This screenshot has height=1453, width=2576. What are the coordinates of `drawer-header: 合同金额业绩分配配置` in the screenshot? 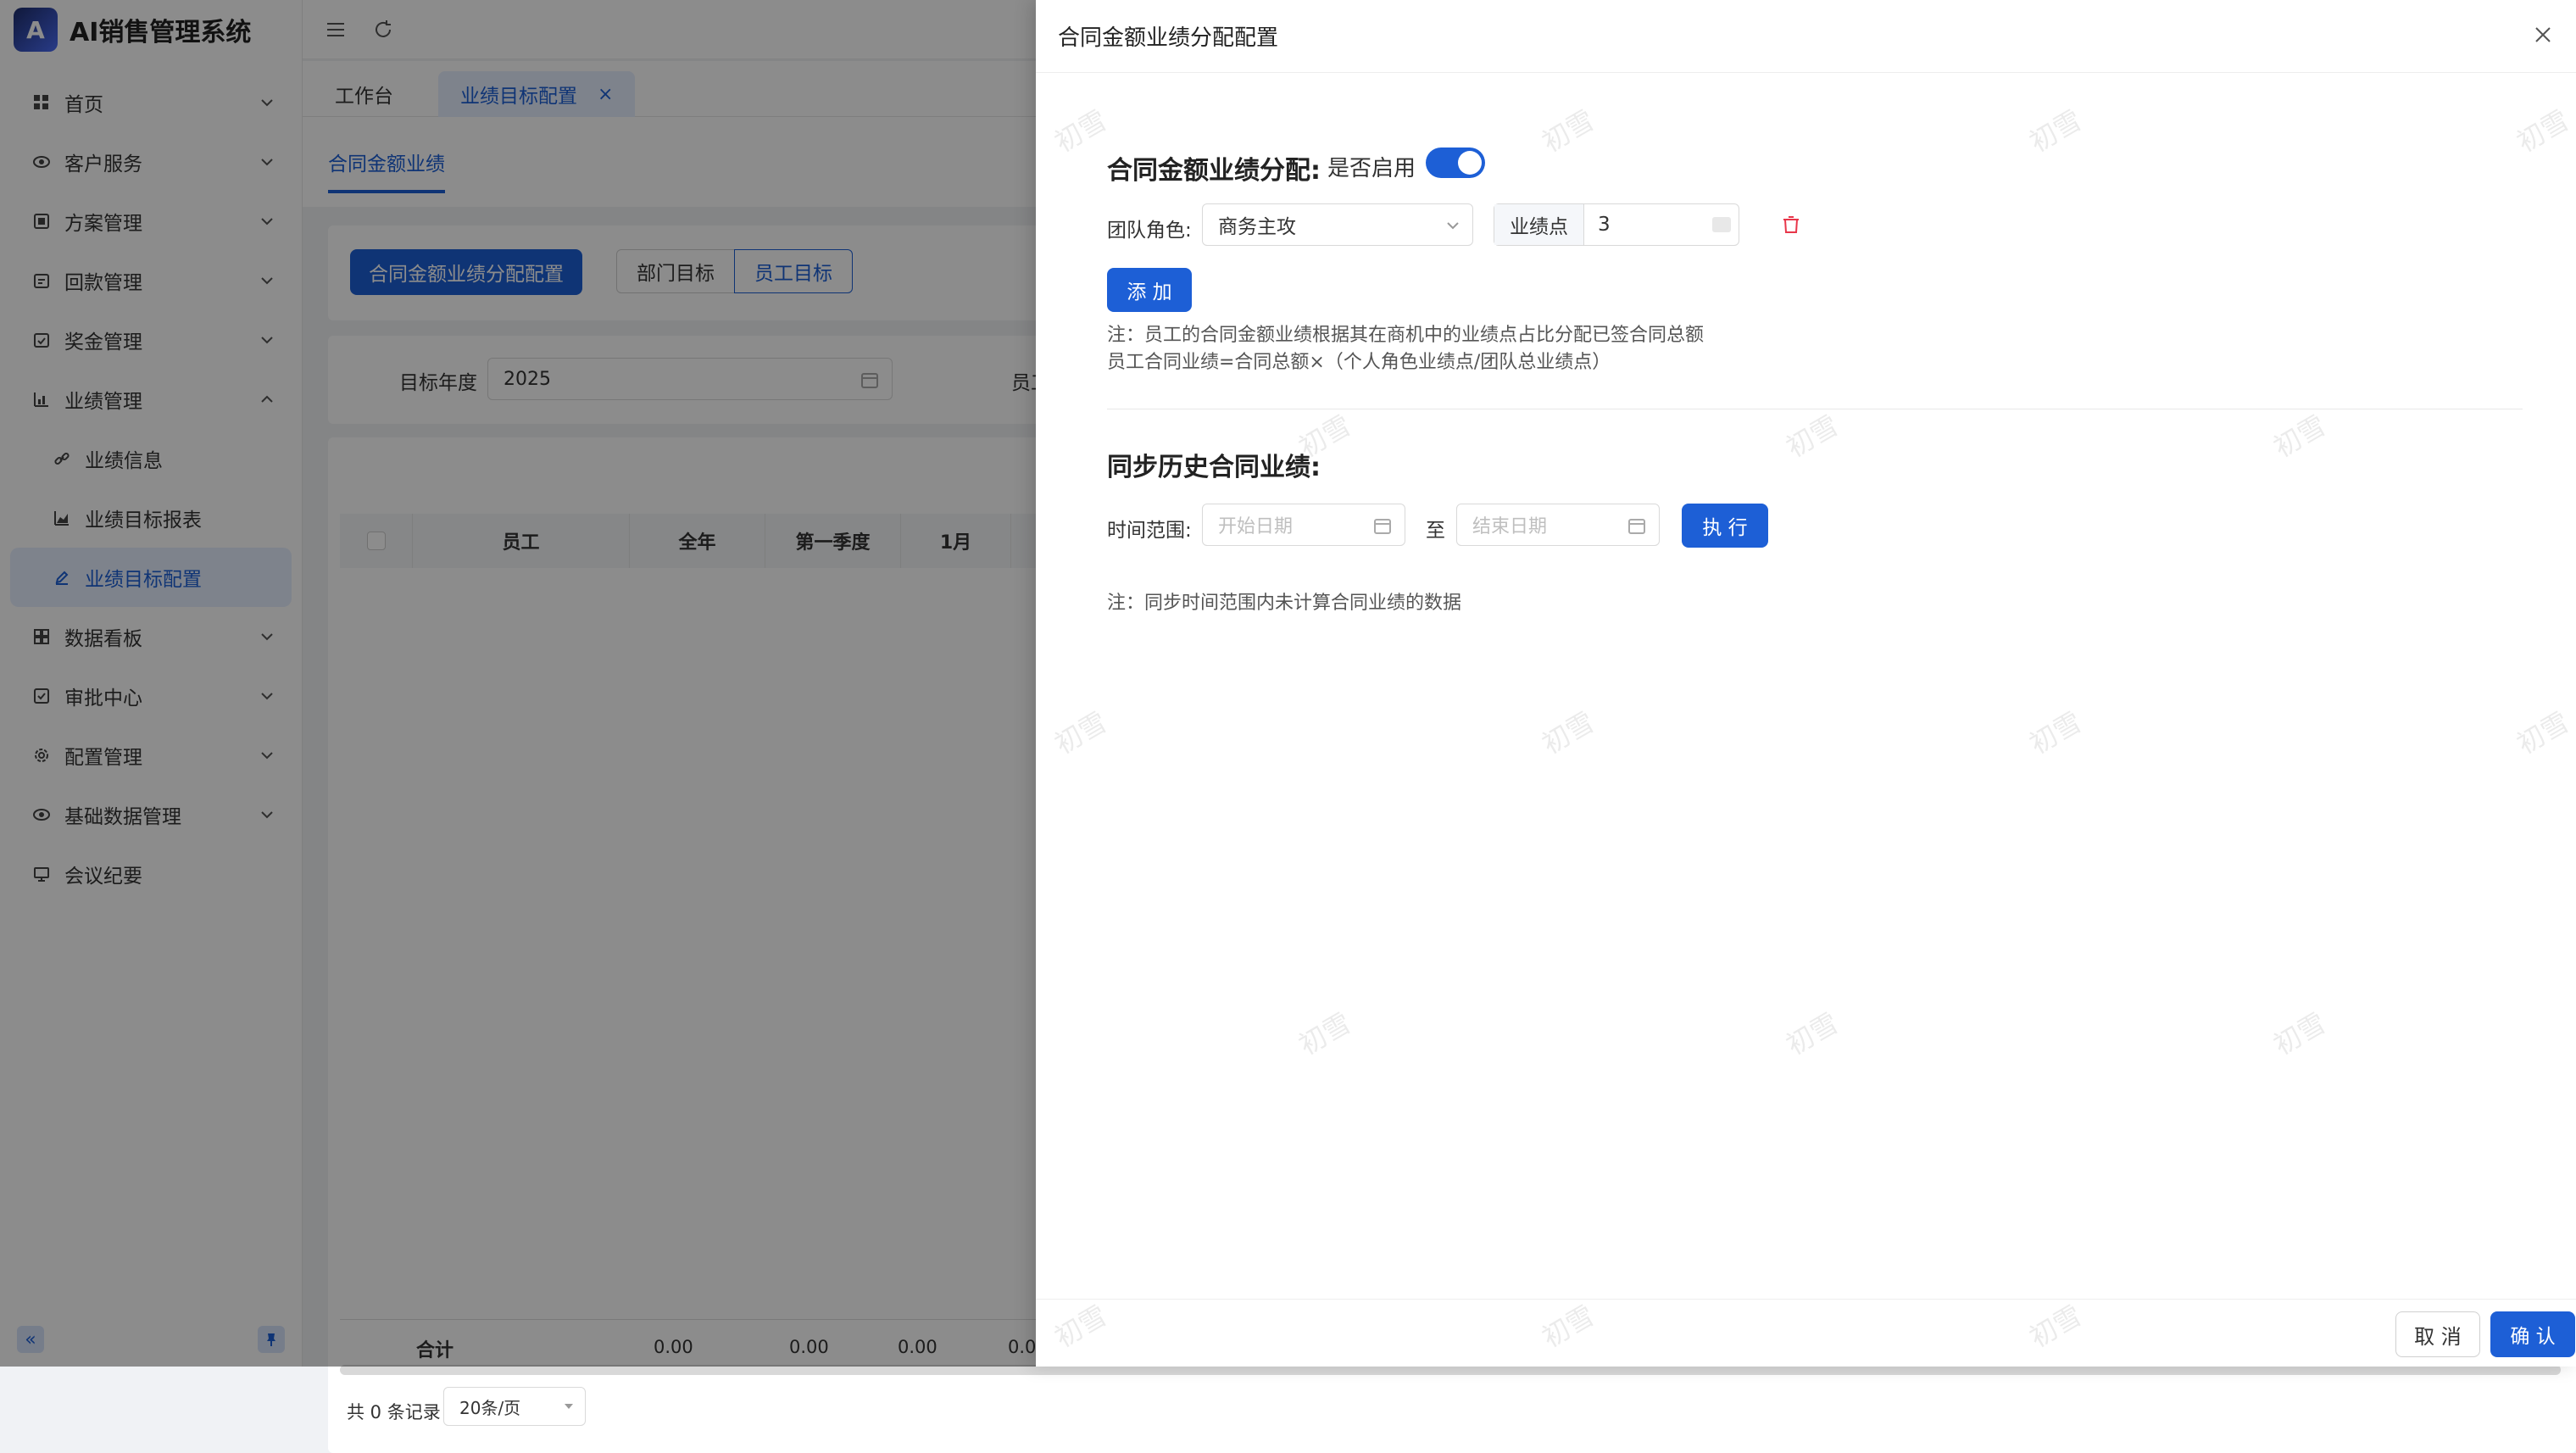 It's located at (1806, 36).